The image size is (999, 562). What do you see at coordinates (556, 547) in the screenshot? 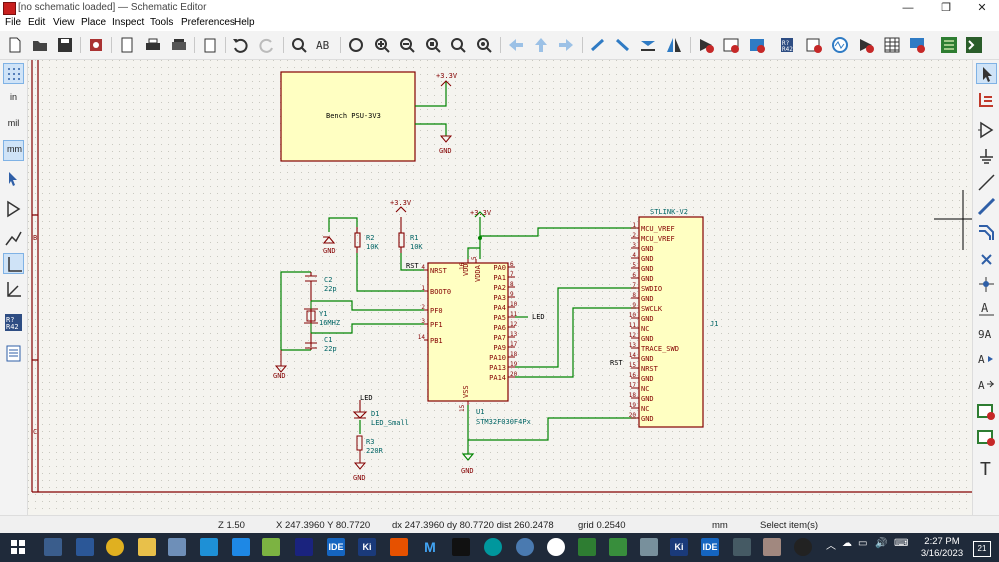
I see `camera-icon` at bounding box center [556, 547].